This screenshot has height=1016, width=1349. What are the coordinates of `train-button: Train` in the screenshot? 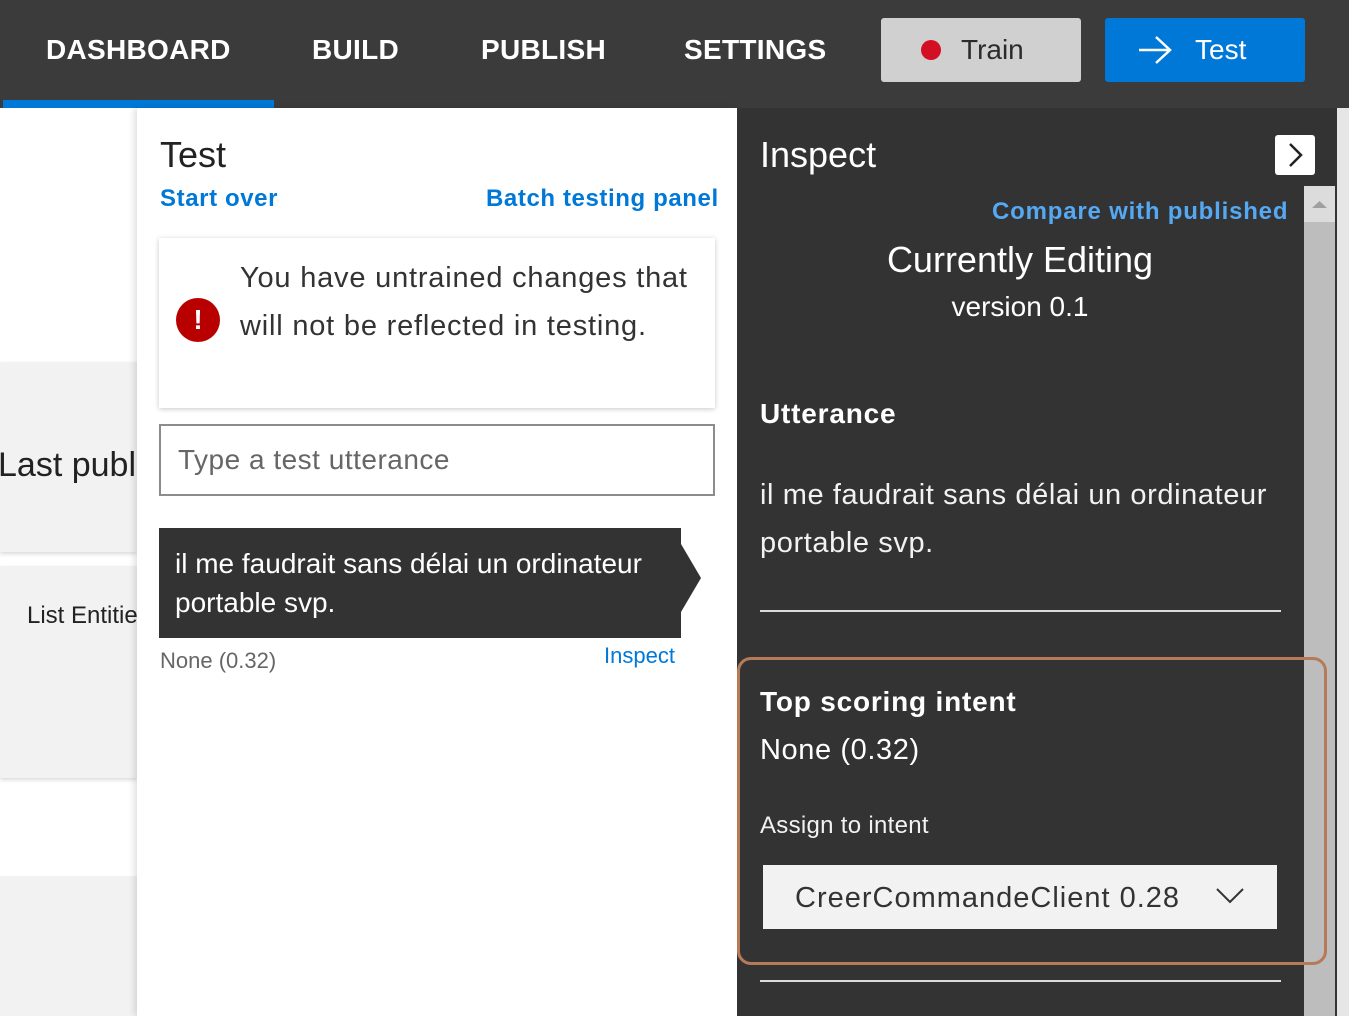 It's located at (981, 50).